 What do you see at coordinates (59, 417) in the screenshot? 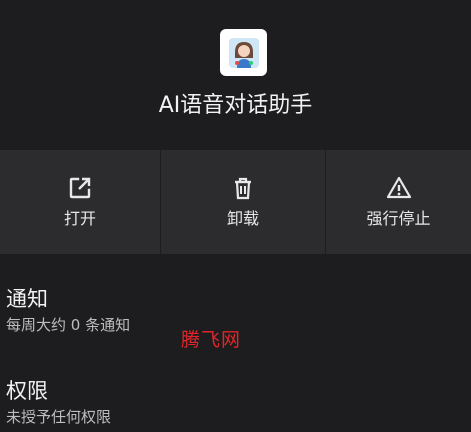
I see `permissions-summary: 未授予任何权限` at bounding box center [59, 417].